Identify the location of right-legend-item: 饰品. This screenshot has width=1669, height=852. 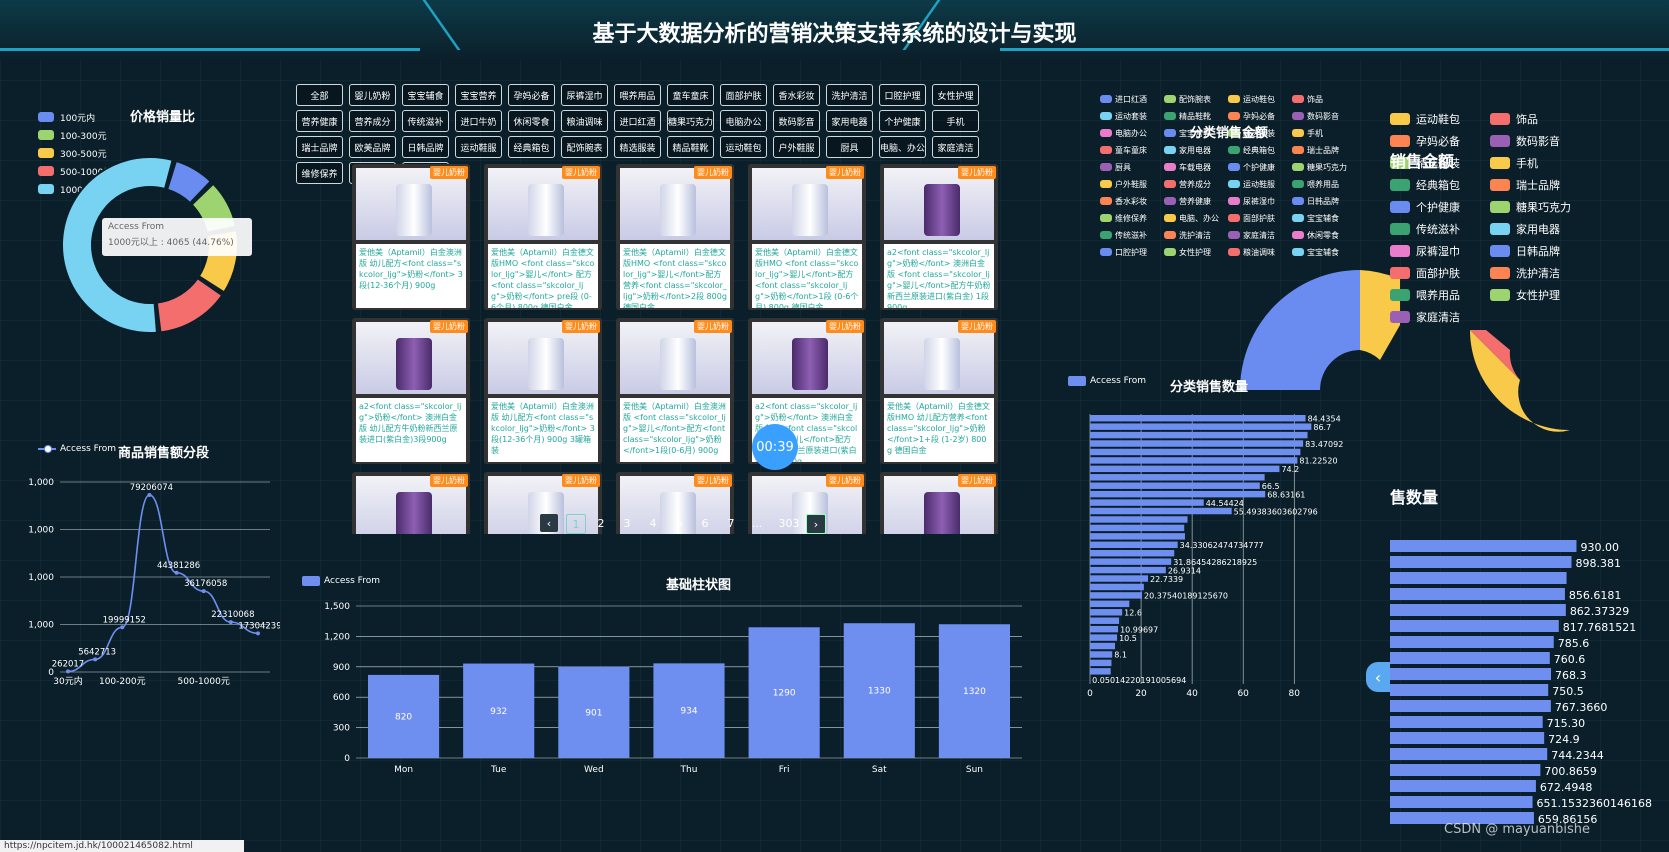
(1514, 119).